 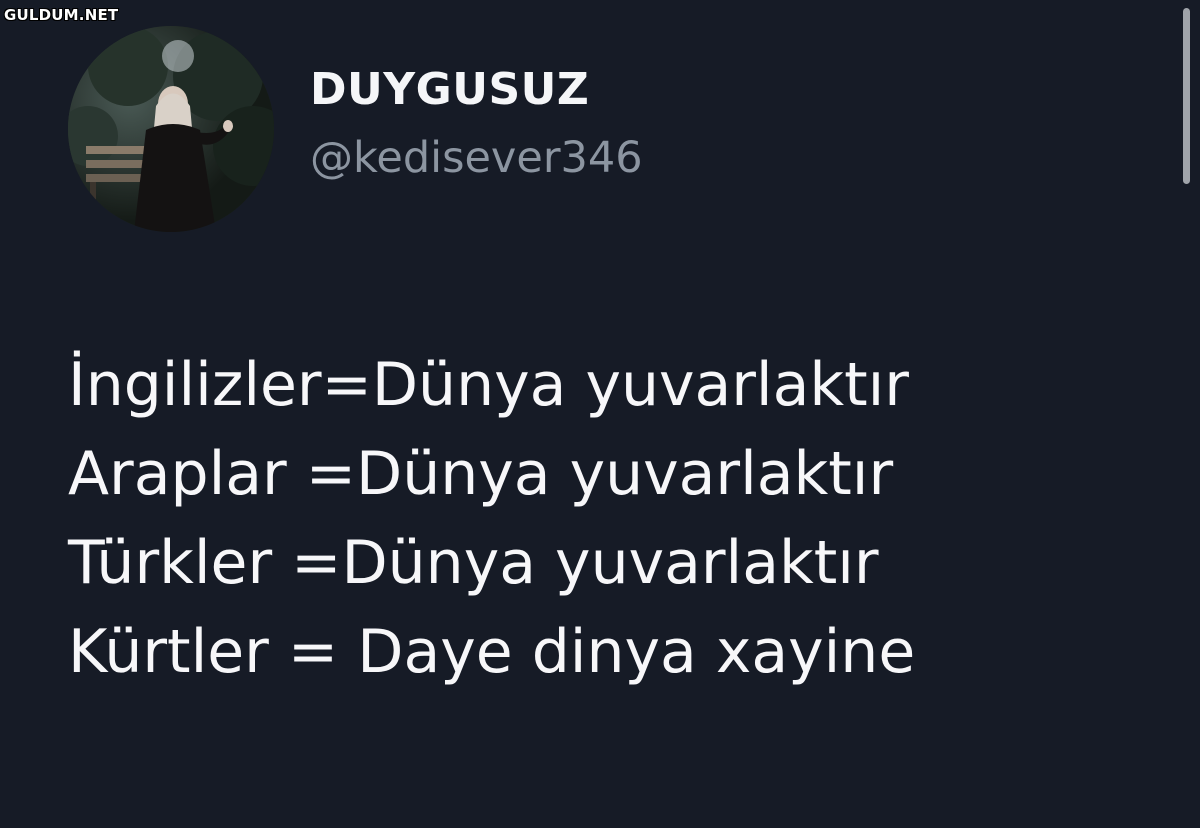 I want to click on user-handle: @kedisever346, so click(x=476, y=158).